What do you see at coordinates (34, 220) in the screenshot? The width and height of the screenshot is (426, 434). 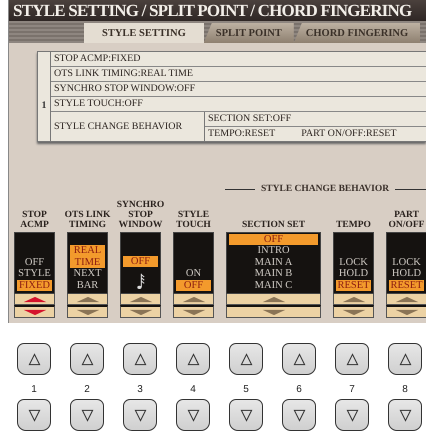 I see `column-label: STOP ACMP` at bounding box center [34, 220].